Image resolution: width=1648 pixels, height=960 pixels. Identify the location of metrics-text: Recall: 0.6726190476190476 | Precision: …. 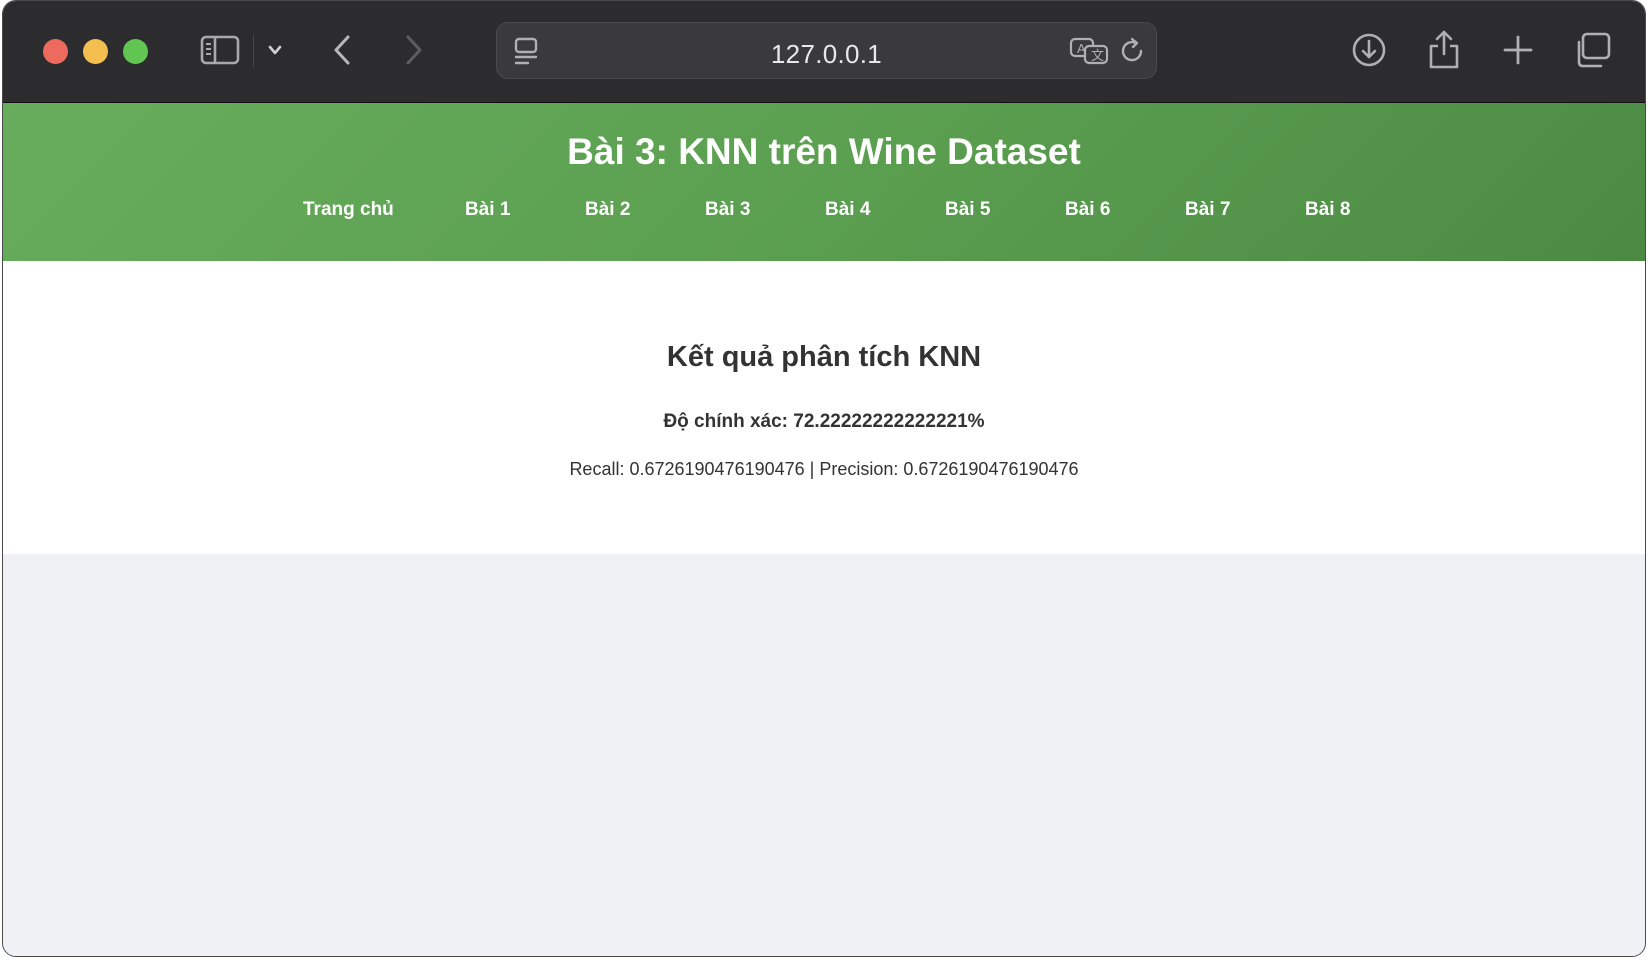
(824, 469).